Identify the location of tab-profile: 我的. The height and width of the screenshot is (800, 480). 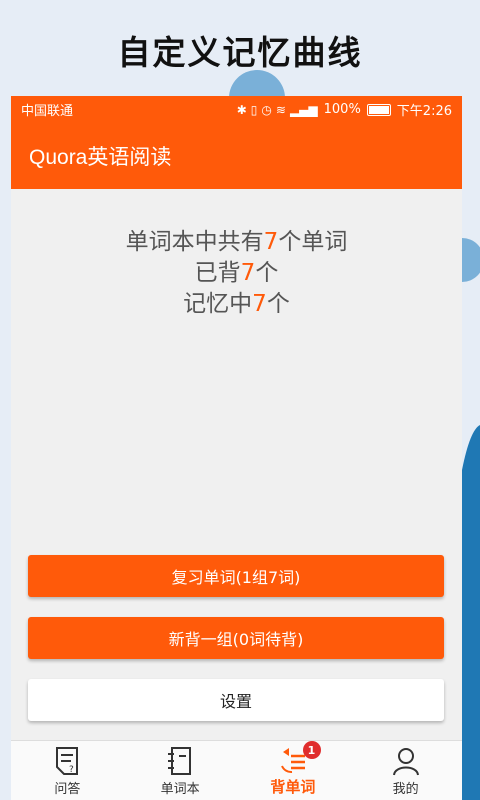
(405, 770).